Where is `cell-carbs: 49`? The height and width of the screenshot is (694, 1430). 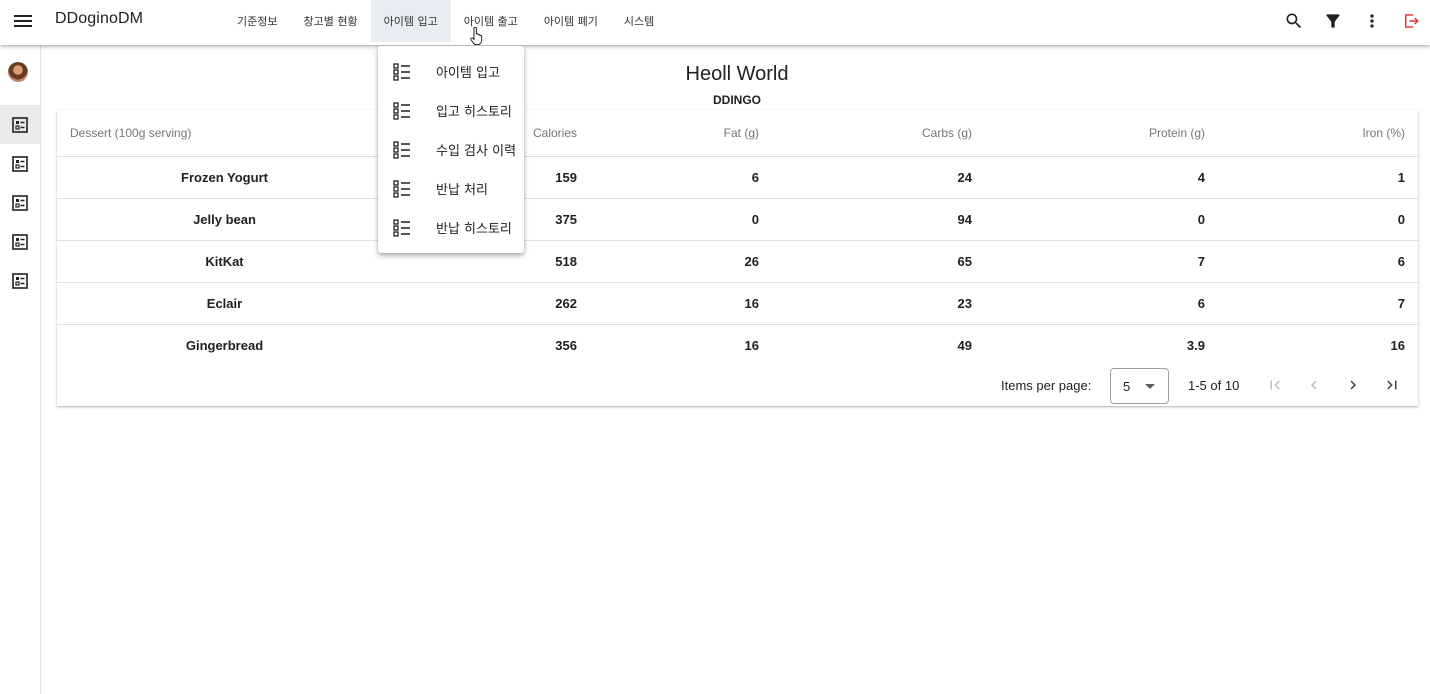 cell-carbs: 49 is located at coordinates (964, 345).